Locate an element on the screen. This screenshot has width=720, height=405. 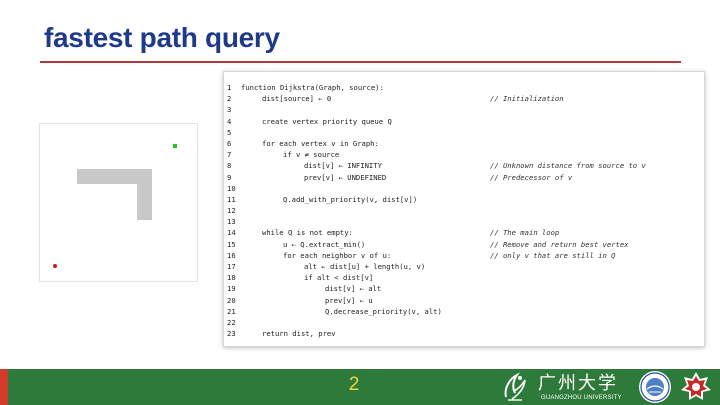
line-number: 1 is located at coordinates (229, 87).